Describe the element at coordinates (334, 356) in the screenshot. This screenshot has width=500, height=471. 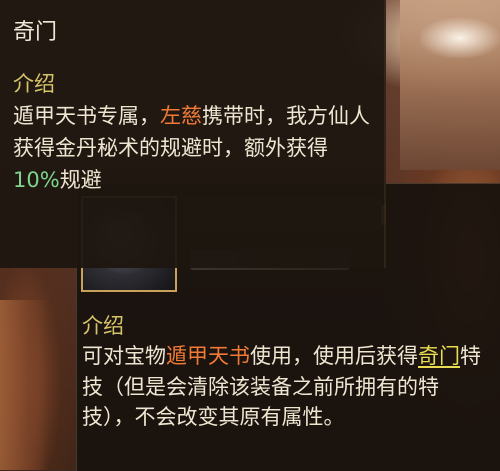
I see `item-desc-text: 使用，使用后获得` at that location.